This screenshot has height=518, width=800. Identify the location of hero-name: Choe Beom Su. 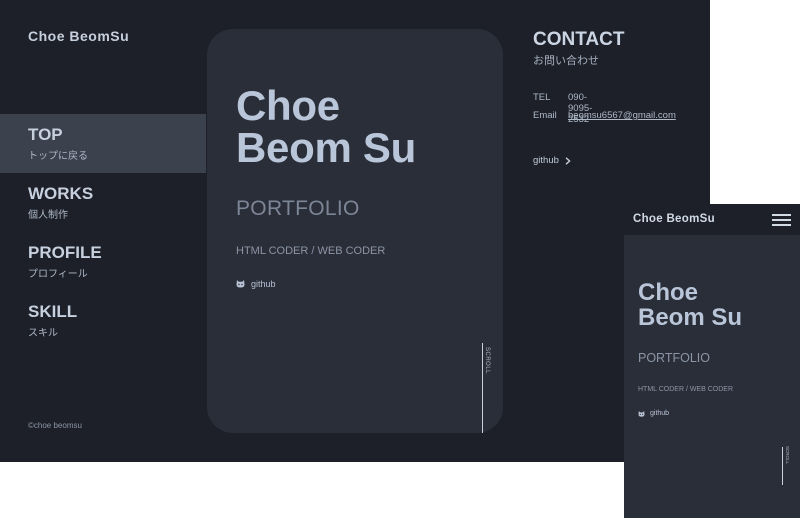
(326, 127).